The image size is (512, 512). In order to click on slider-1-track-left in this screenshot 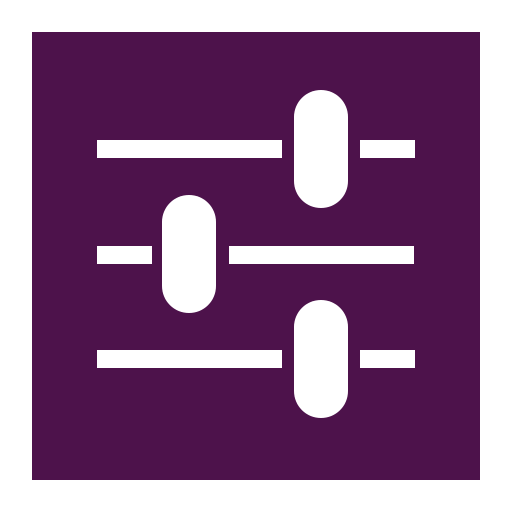, I will do `click(189, 149)`.